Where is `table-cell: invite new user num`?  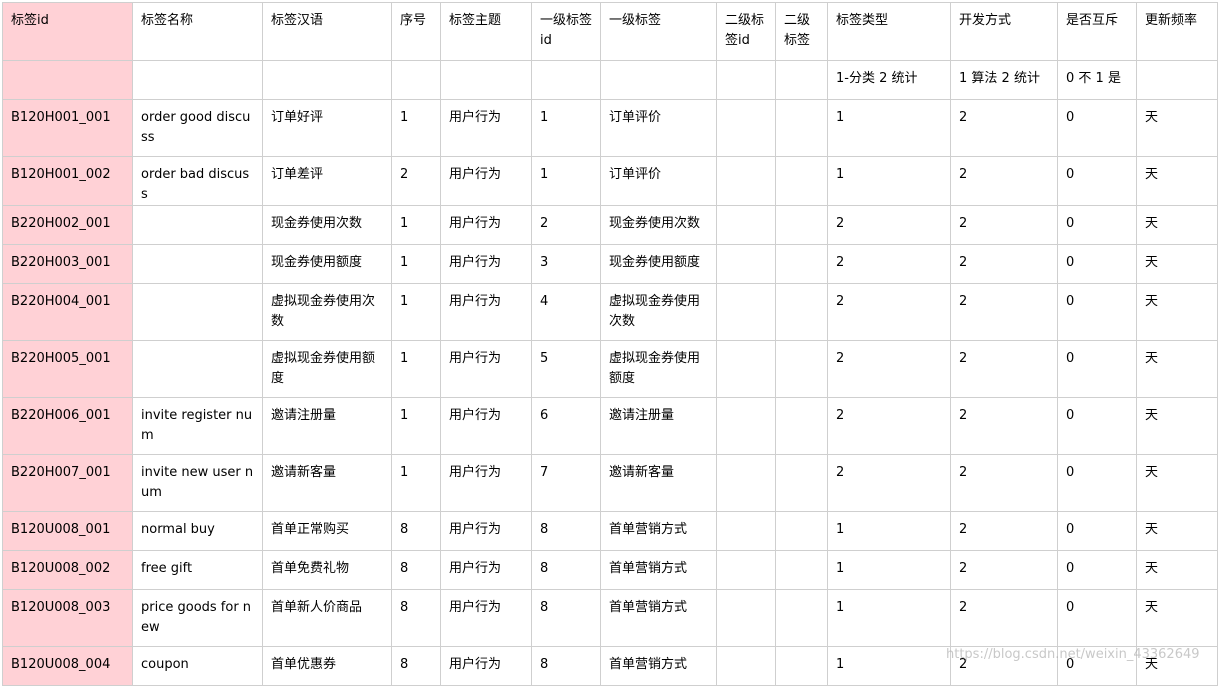
table-cell: invite new user num is located at coordinates (197, 483).